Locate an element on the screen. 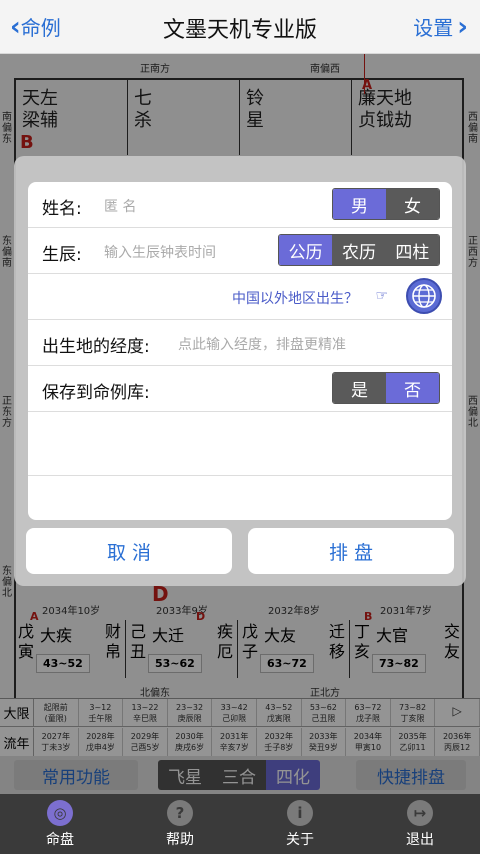  gender-male-option: 男 is located at coordinates (359, 204).